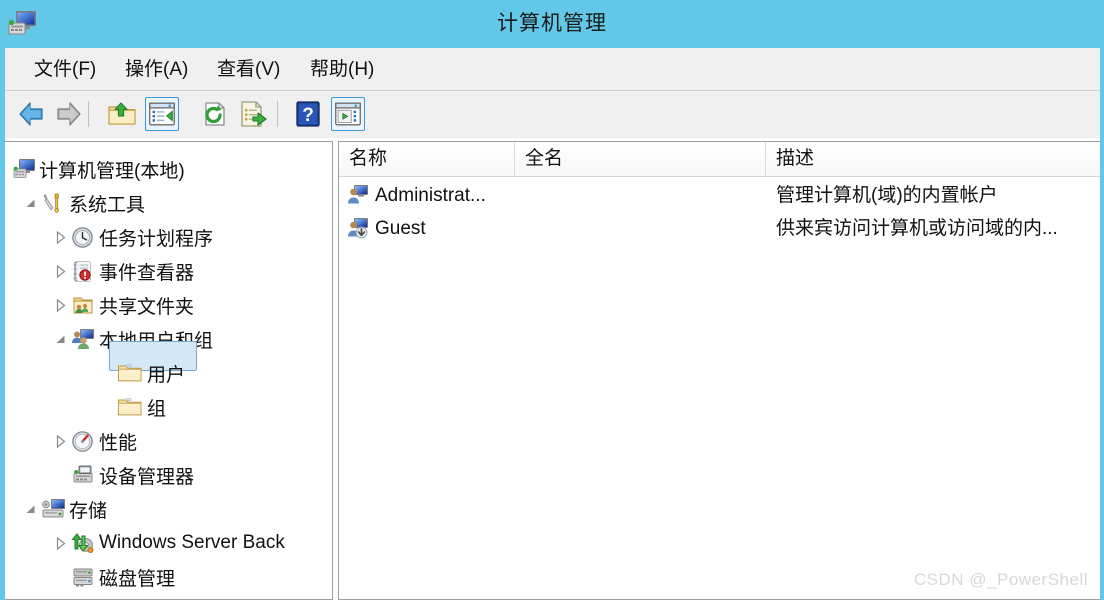  I want to click on folder-up-icon, so click(122, 113).